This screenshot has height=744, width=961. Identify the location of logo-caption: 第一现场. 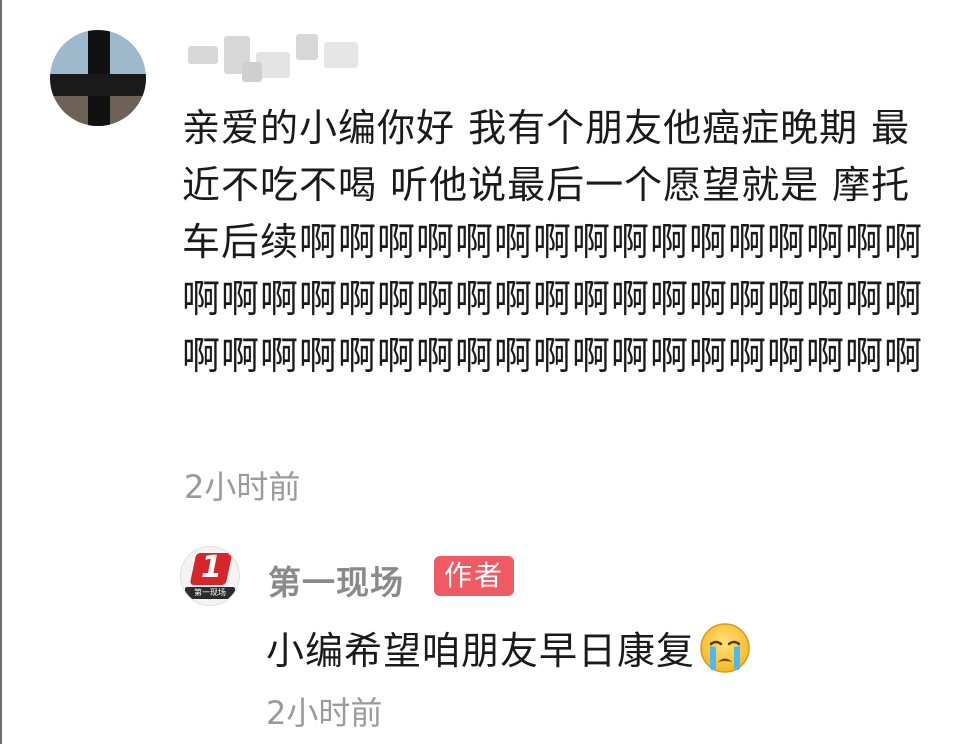
(210, 593).